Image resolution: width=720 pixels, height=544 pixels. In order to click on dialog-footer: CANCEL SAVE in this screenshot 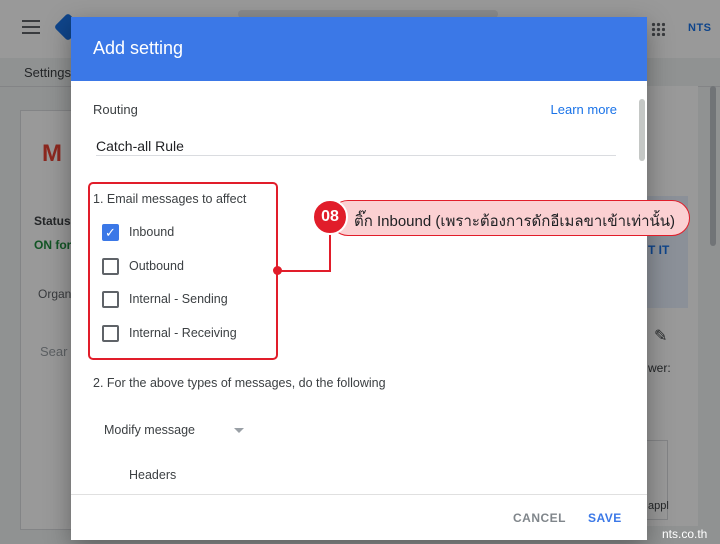, I will do `click(359, 517)`.